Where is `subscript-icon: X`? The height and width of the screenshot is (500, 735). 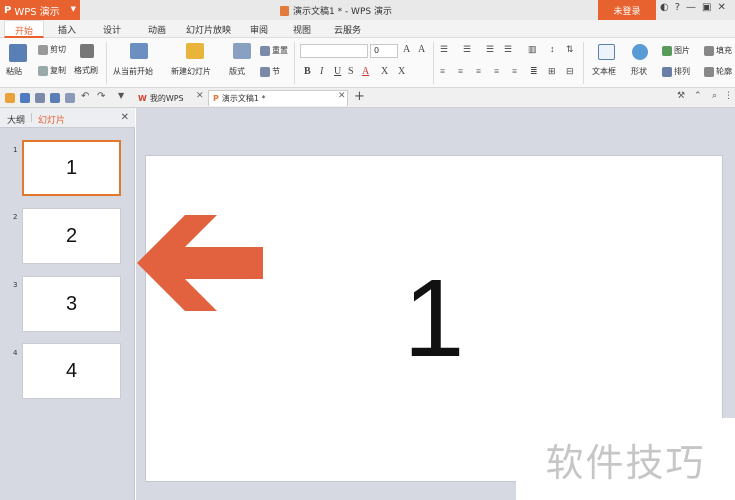 subscript-icon: X is located at coordinates (401, 71).